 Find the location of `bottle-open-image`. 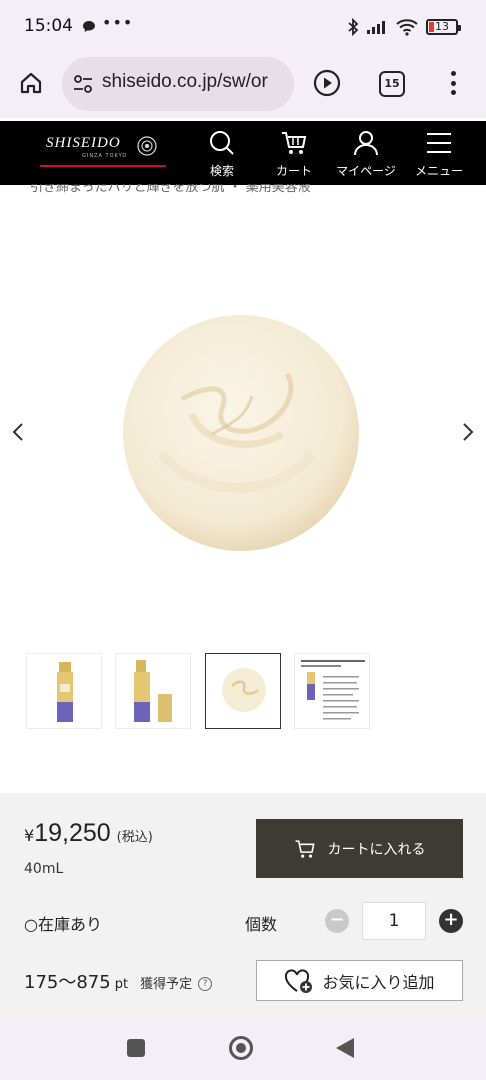

bottle-open-image is located at coordinates (153, 691).